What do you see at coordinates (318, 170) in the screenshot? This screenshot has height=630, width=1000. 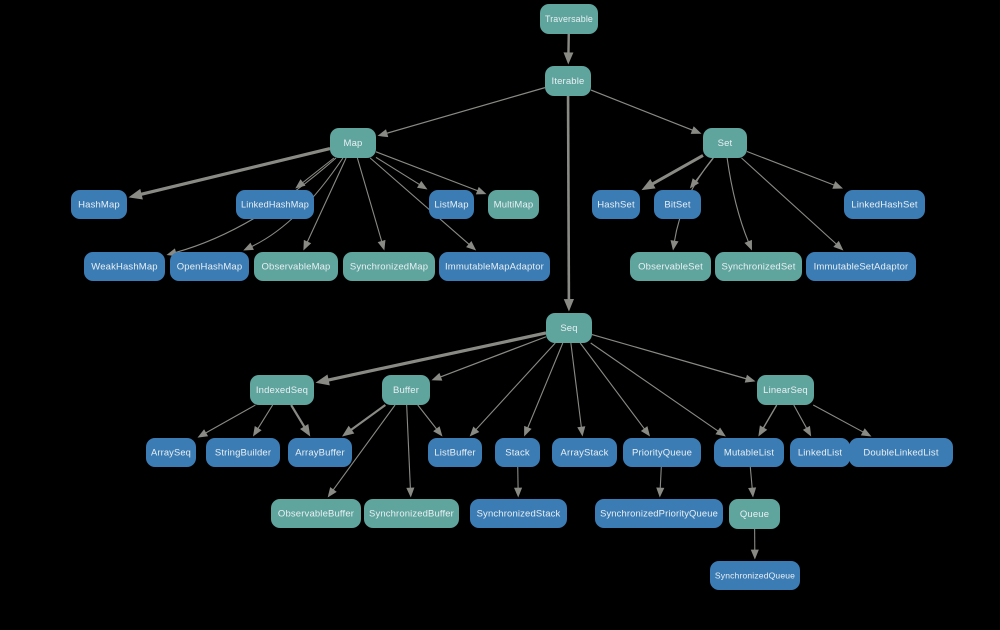 I see `edge-map-to-linkedhashmap` at bounding box center [318, 170].